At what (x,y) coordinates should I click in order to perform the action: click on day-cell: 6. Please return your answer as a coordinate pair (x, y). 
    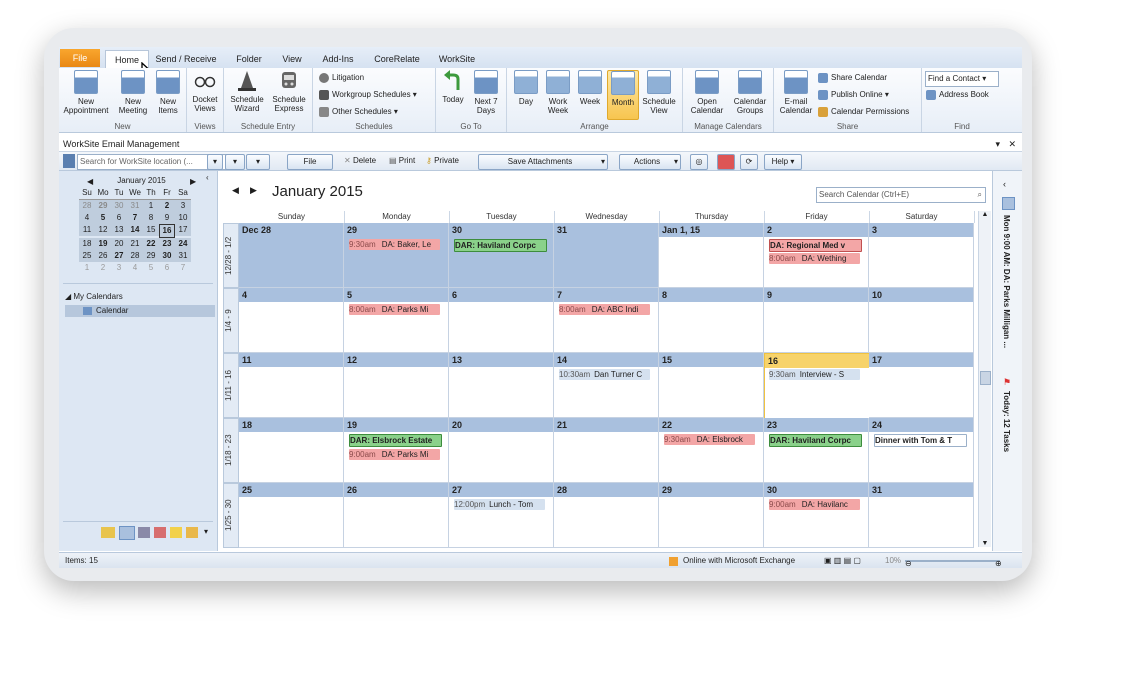
    Looking at the image, I should click on (501, 320).